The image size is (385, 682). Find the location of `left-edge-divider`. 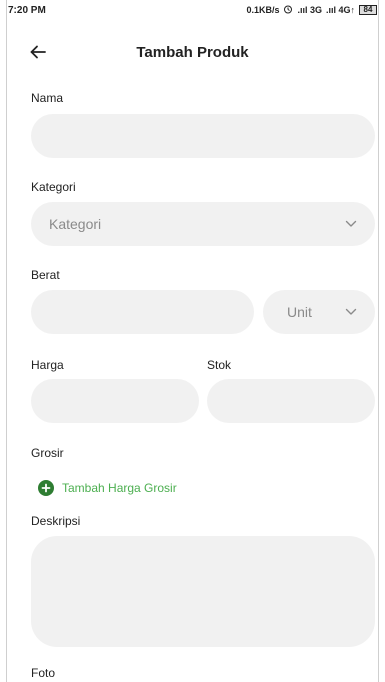

left-edge-divider is located at coordinates (6, 341).